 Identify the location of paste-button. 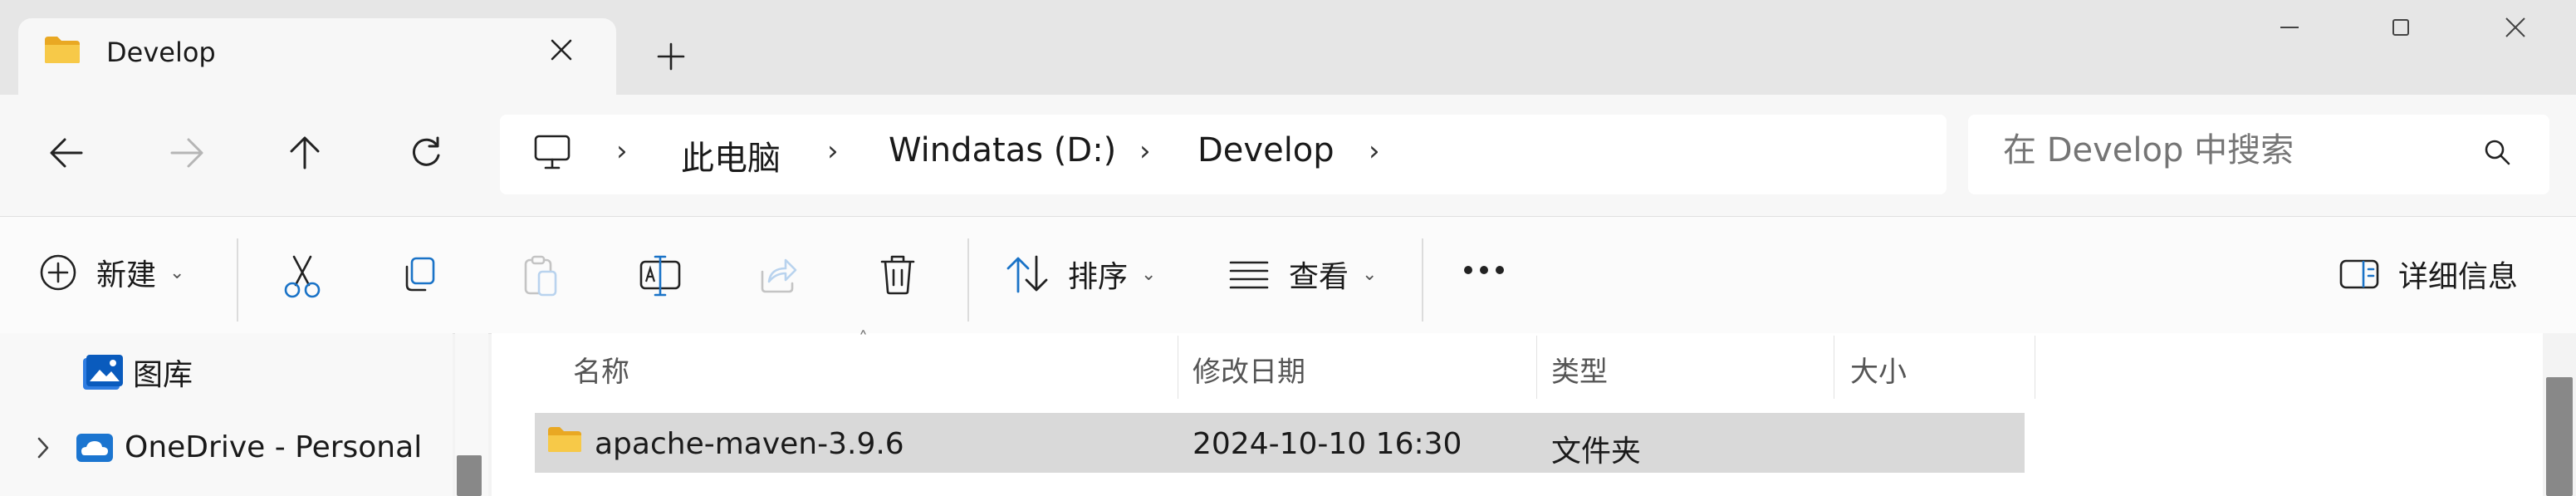
(540, 275).